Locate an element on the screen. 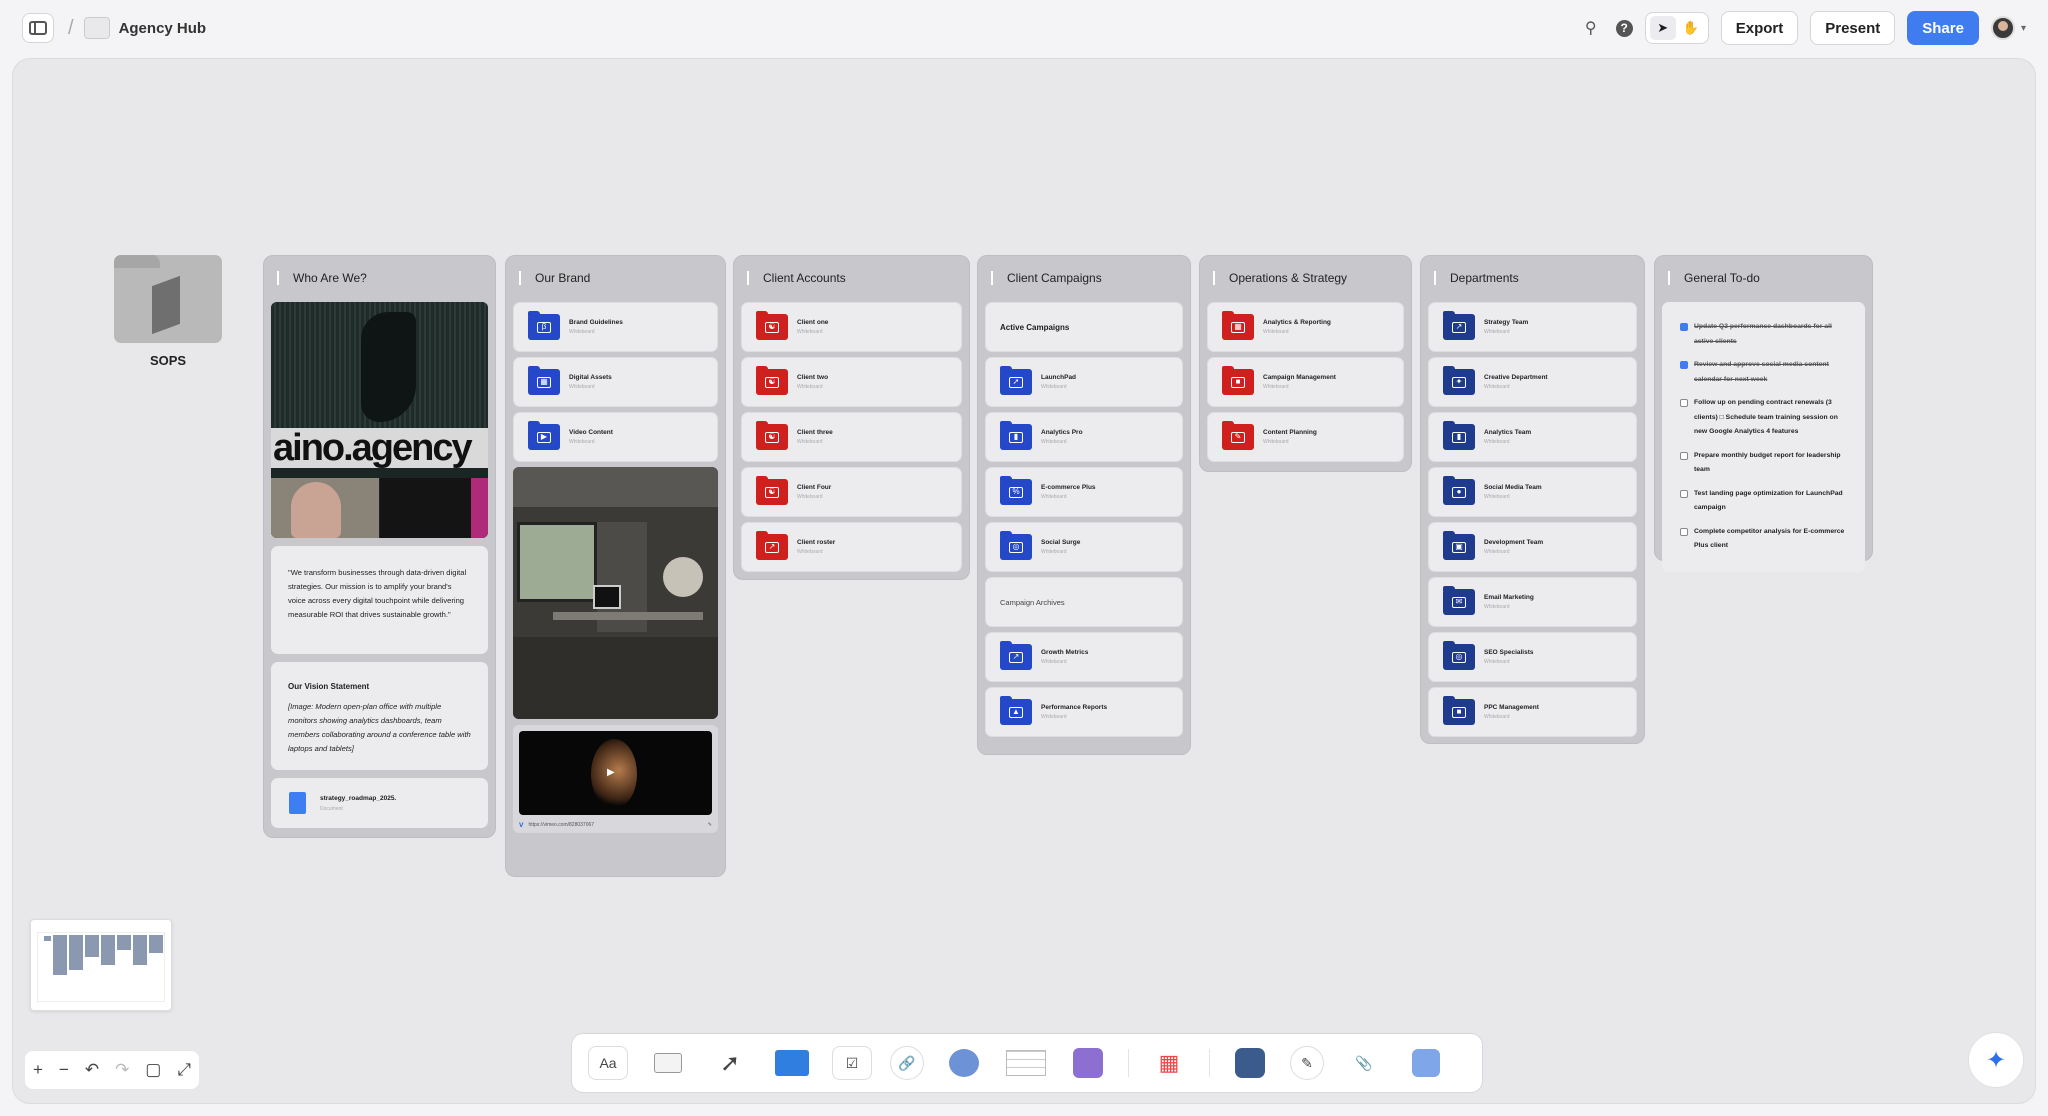 Image resolution: width=2048 pixels, height=1116 pixels. widget-tool-icon is located at coordinates (1250, 1063).